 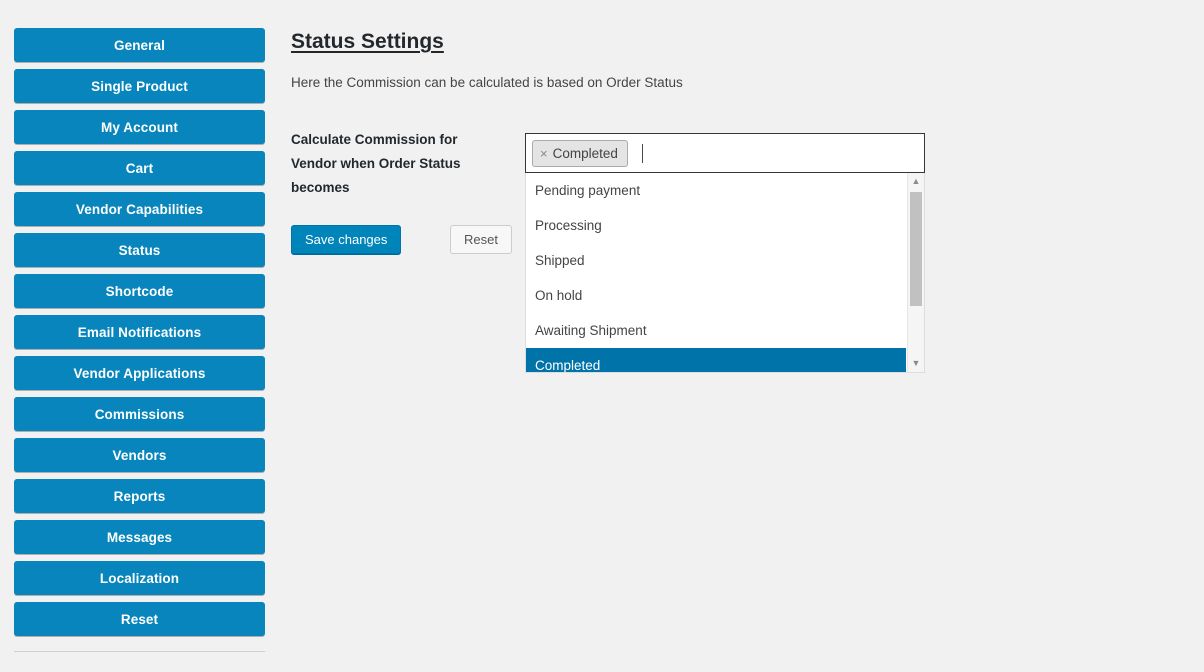 What do you see at coordinates (716, 330) in the screenshot?
I see `dropdown-option-awaiting-shipment: Awaiting Shipment` at bounding box center [716, 330].